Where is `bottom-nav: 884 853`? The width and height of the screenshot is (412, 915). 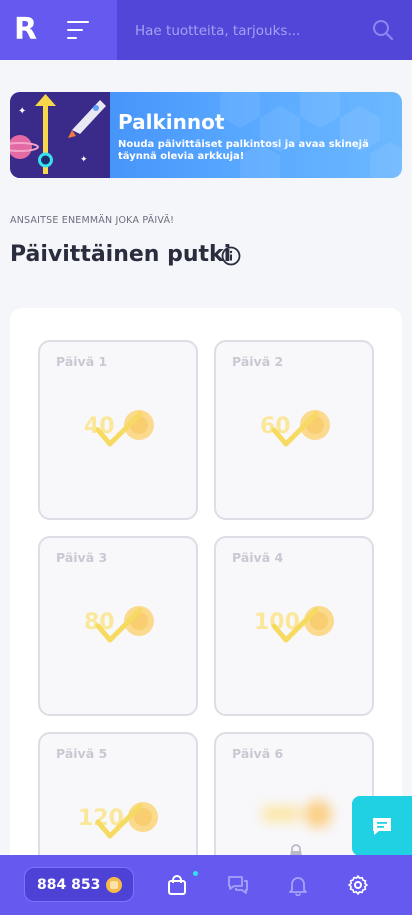 bottom-nav: 884 853 is located at coordinates (206, 885).